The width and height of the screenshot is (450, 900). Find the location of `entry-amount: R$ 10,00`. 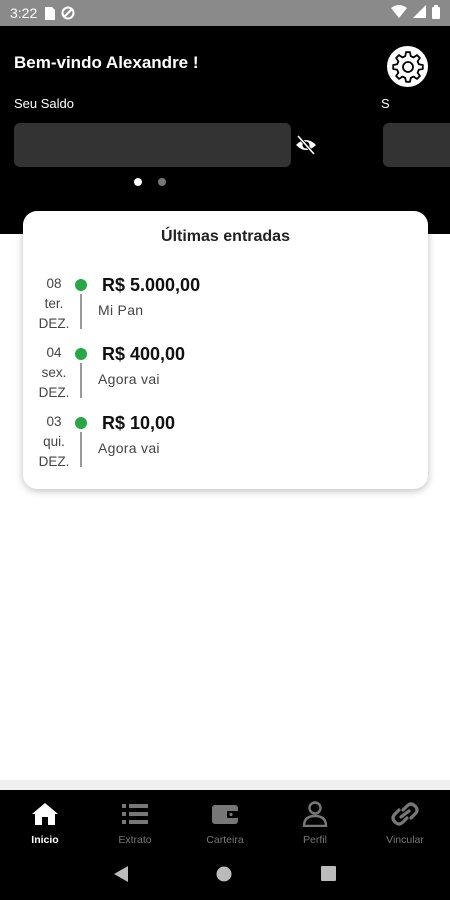

entry-amount: R$ 10,00 is located at coordinates (139, 423).